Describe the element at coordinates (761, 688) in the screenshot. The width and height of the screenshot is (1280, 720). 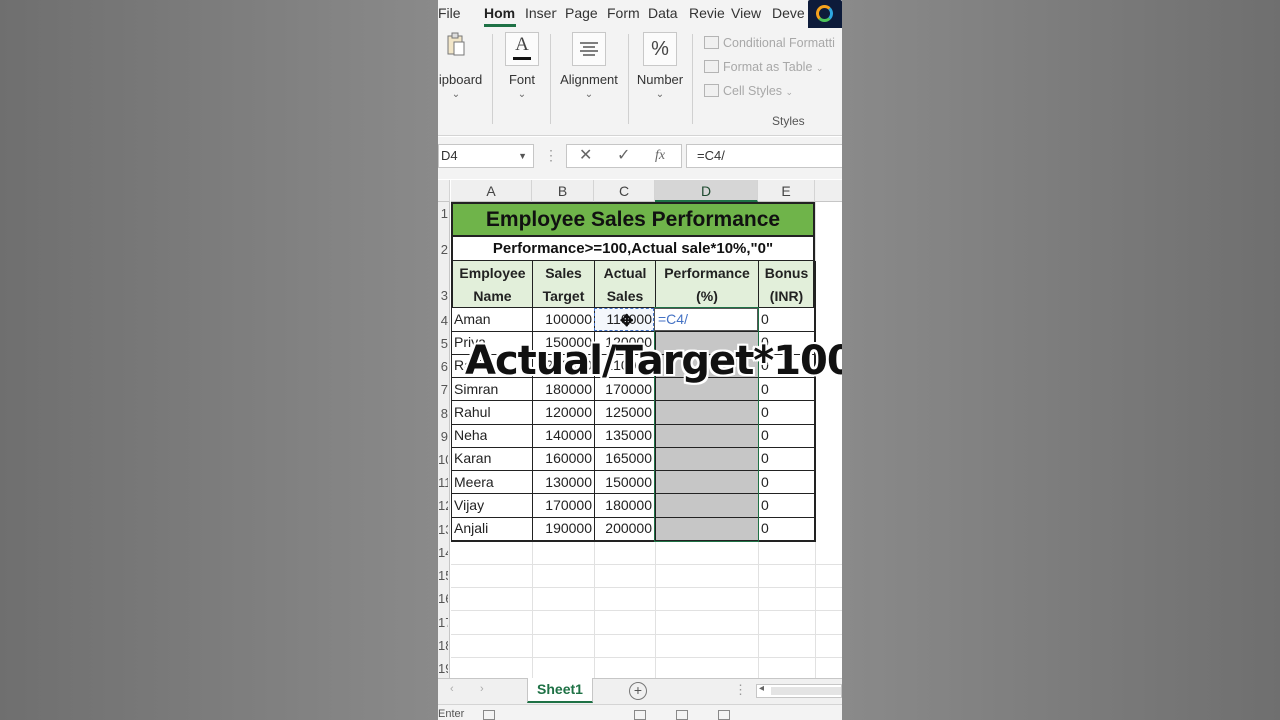
I see `scroll-left-icon: ◂` at that location.